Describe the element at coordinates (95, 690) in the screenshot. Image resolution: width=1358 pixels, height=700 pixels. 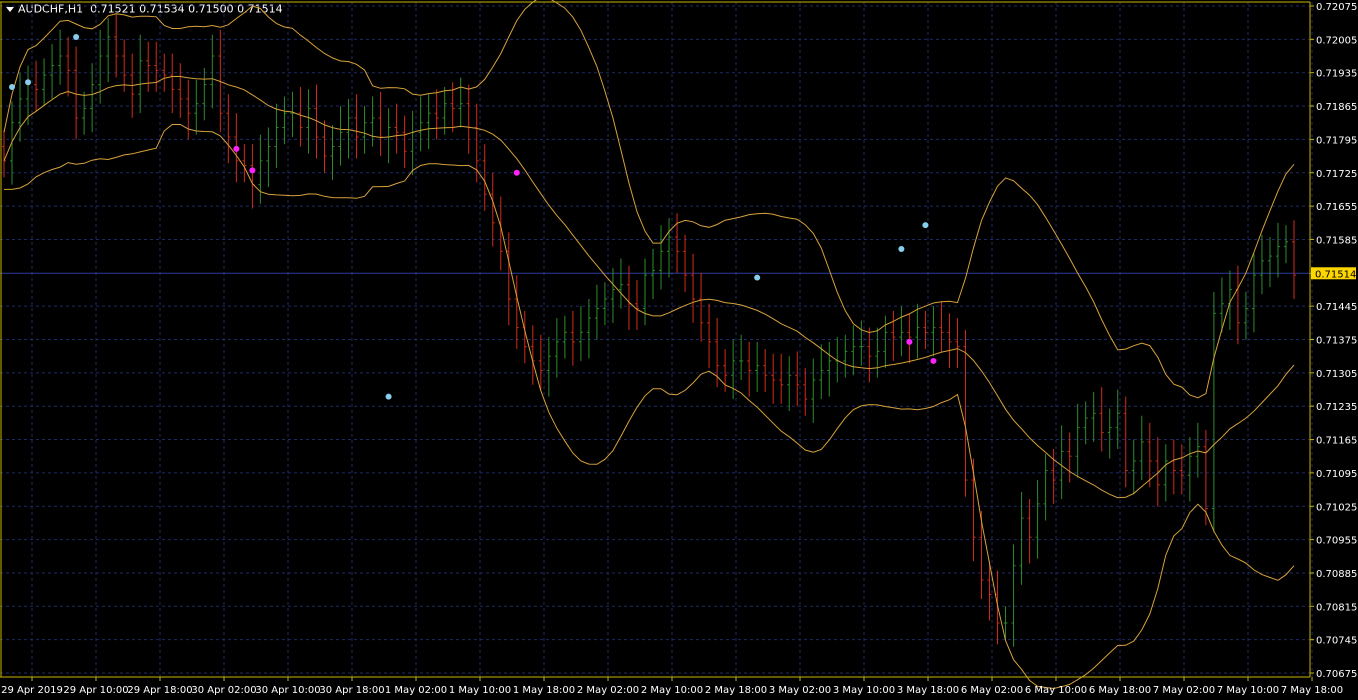
I see `x-tick-label: 29 Apr 10:00` at that location.